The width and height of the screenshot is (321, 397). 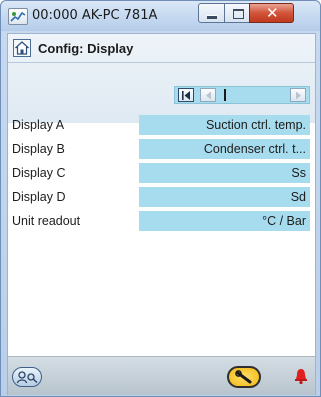 I want to click on page-title: Config: Display, so click(x=86, y=48).